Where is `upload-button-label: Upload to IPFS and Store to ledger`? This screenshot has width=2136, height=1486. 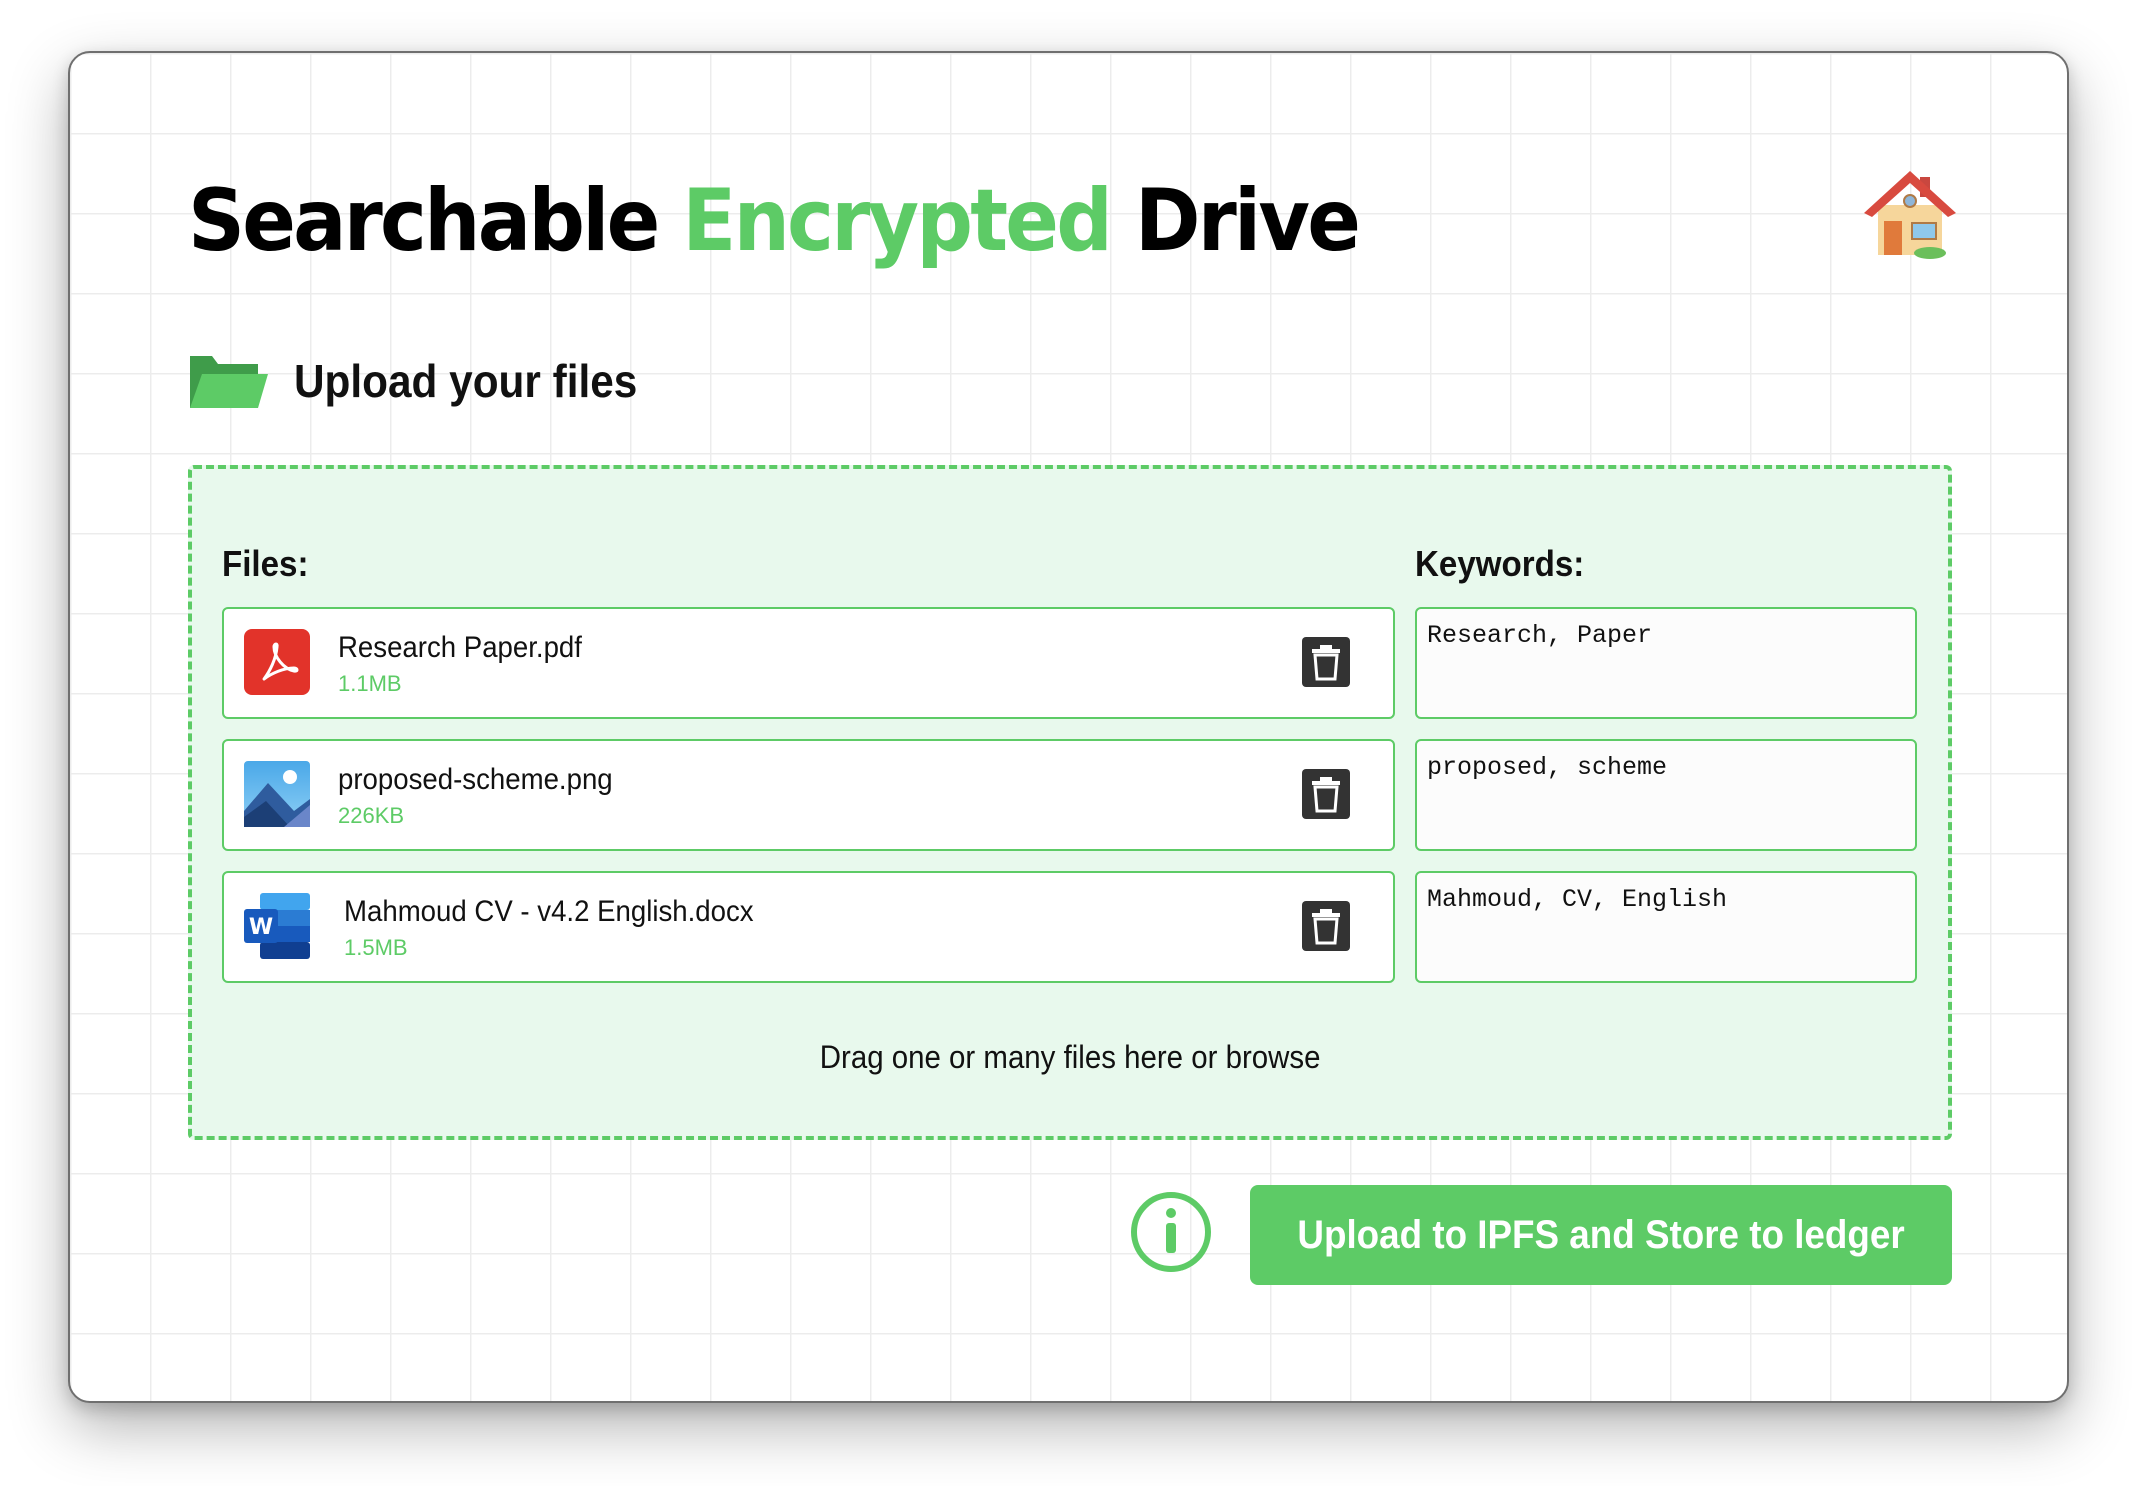
upload-button-label: Upload to IPFS and Store to ledger is located at coordinates (1601, 1234).